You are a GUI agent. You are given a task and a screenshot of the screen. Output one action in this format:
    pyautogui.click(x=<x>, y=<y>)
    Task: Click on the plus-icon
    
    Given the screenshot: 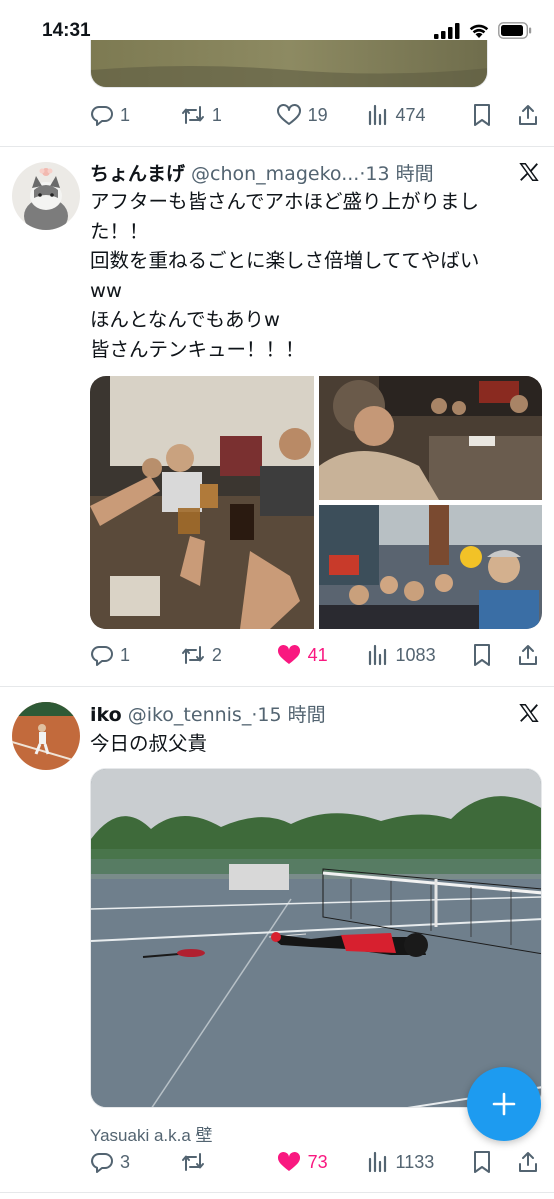 What is the action you would take?
    pyautogui.click(x=504, y=1104)
    